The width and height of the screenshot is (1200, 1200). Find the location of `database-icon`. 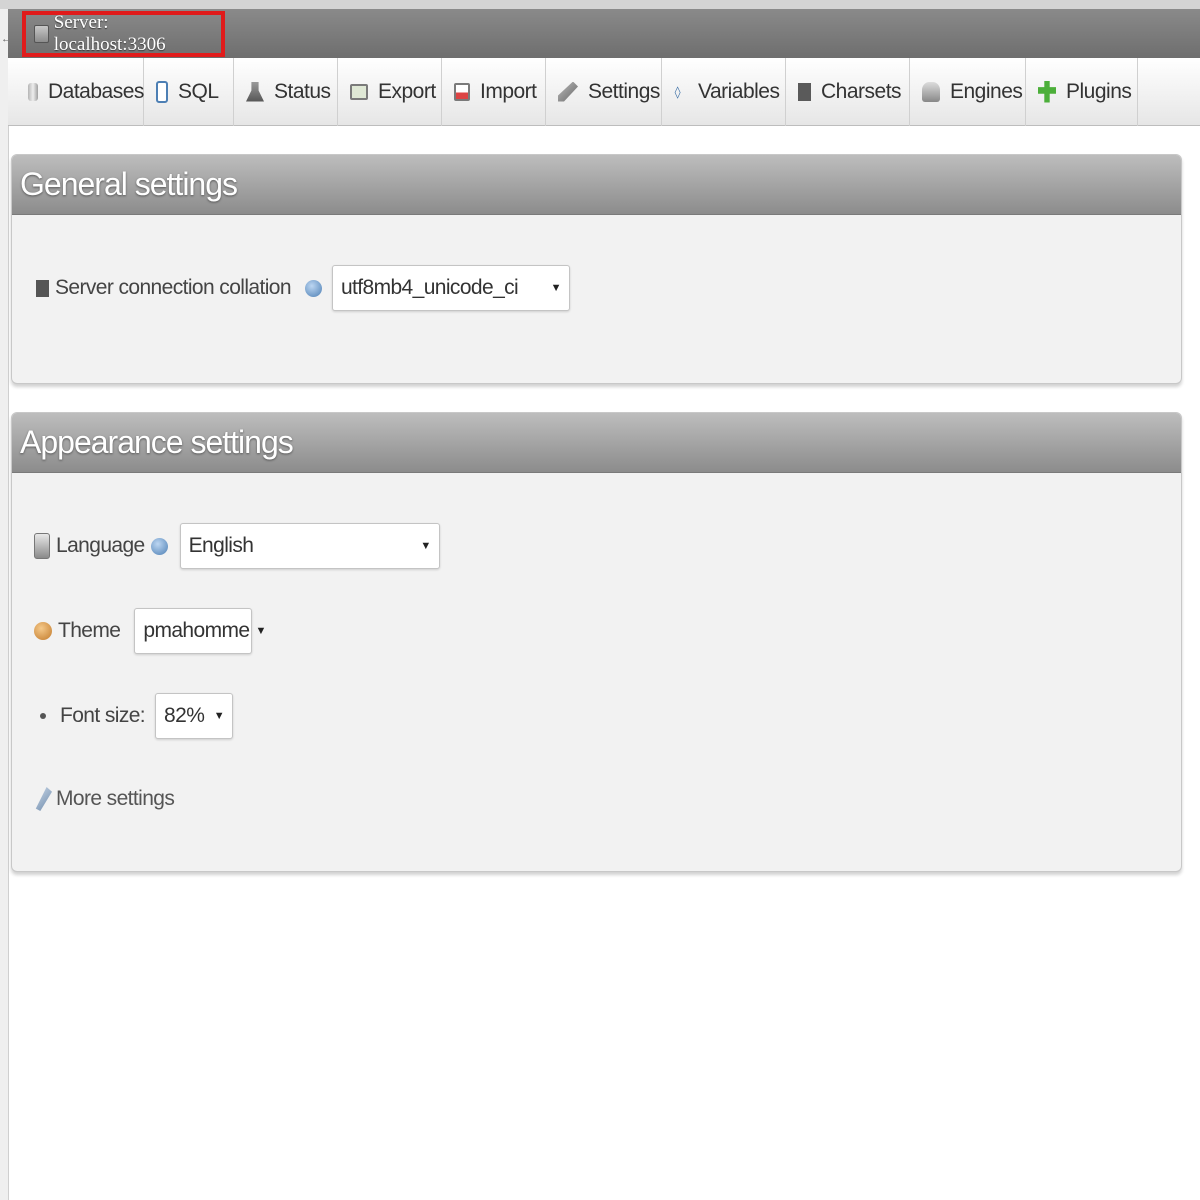

database-icon is located at coordinates (33, 91).